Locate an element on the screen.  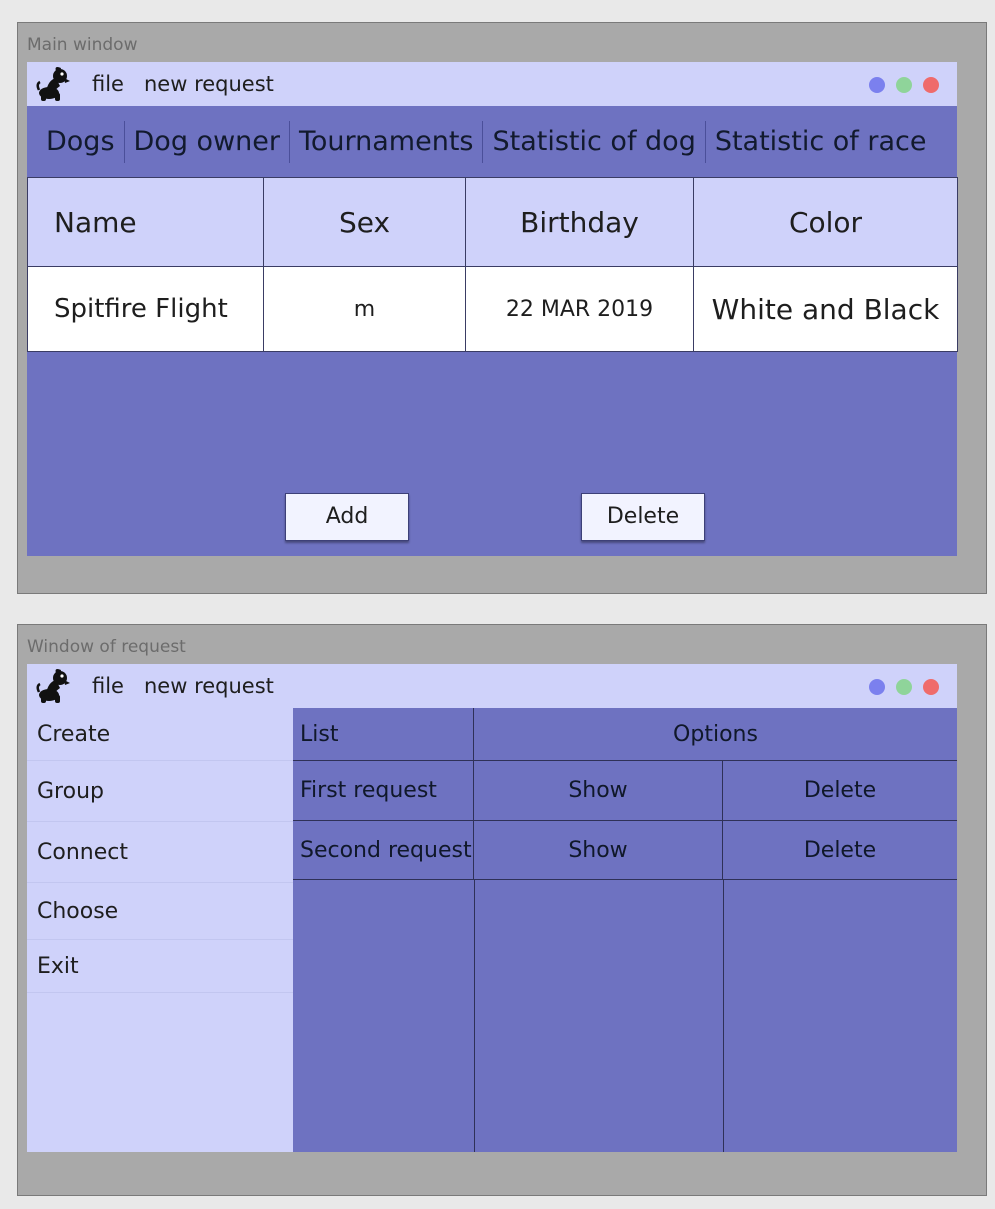
list-item: First request Show Delete is located at coordinates (625, 791).